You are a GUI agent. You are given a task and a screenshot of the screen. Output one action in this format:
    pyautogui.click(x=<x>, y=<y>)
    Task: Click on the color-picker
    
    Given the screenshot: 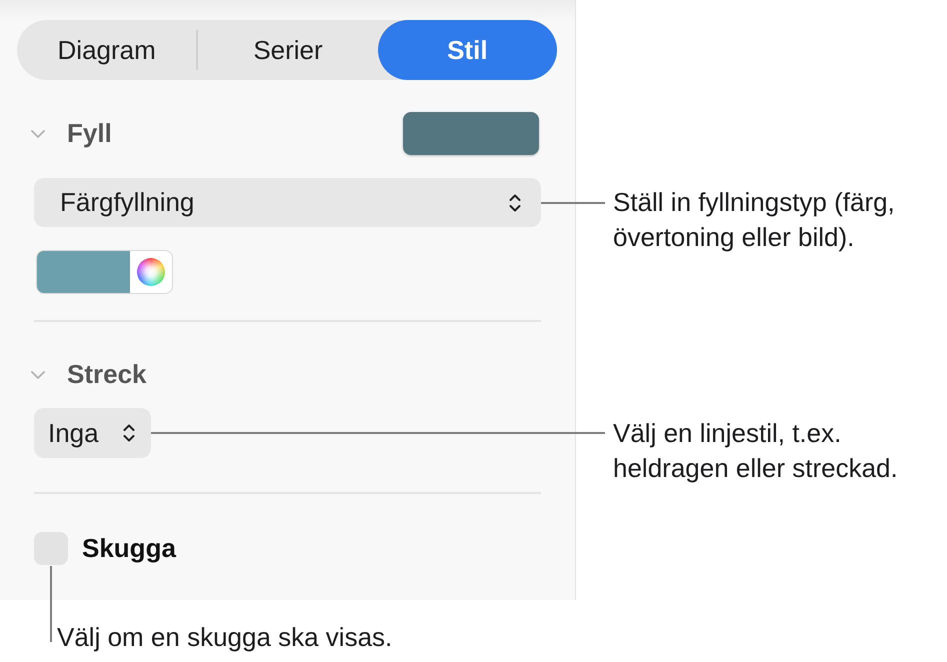 What is the action you would take?
    pyautogui.click(x=104, y=272)
    